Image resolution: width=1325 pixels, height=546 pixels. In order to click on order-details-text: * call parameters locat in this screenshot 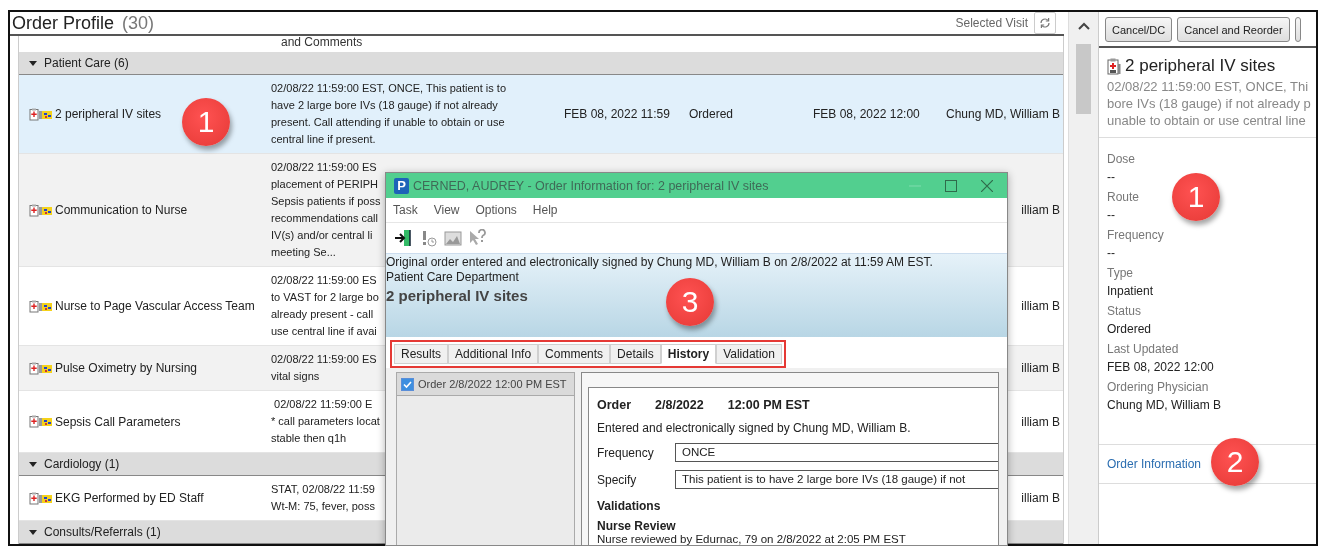, I will do `click(325, 421)`.